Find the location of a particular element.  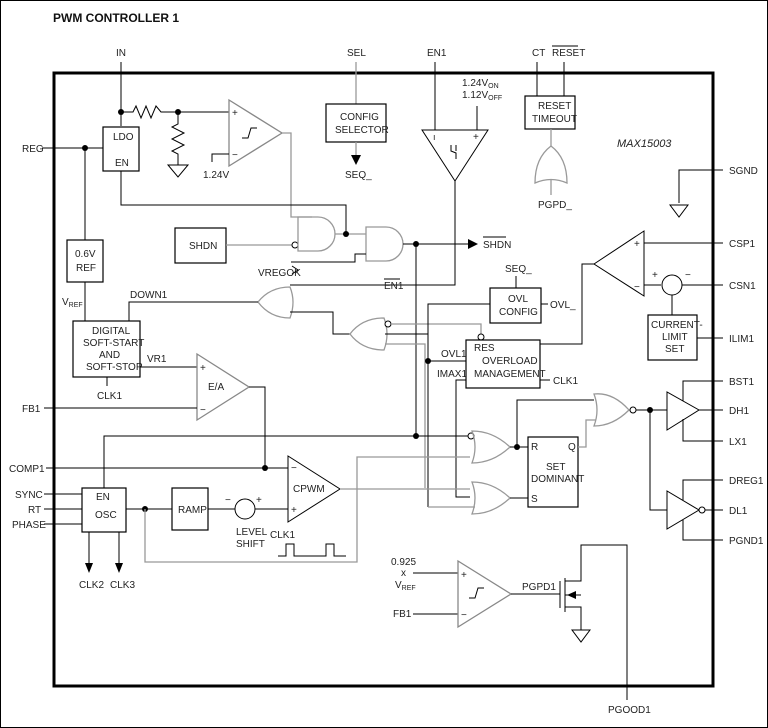

svg-text: EN1 is located at coordinates (394, 286).